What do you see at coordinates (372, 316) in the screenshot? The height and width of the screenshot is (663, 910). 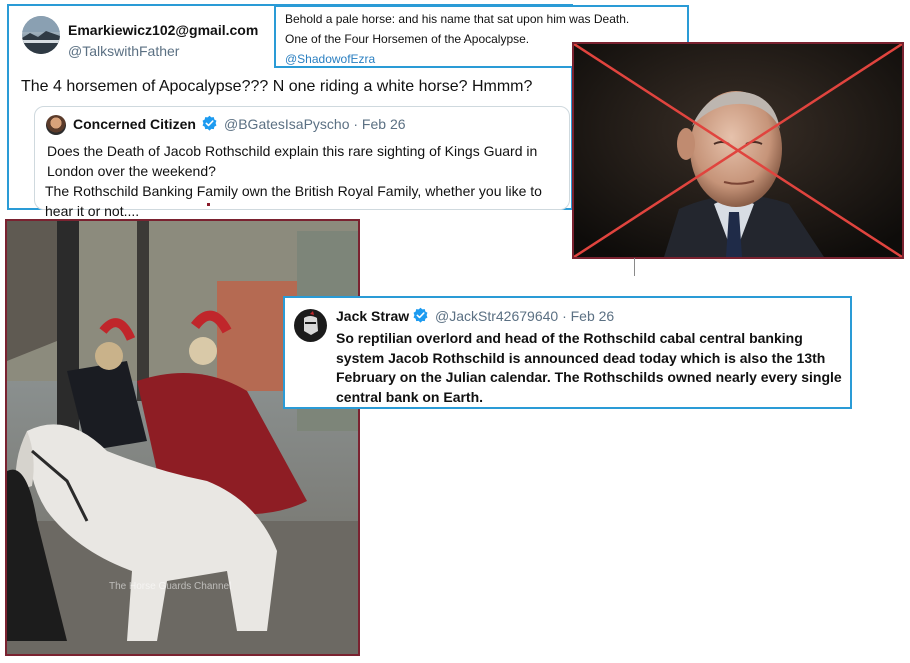 I see `author-name: Jack Straw` at bounding box center [372, 316].